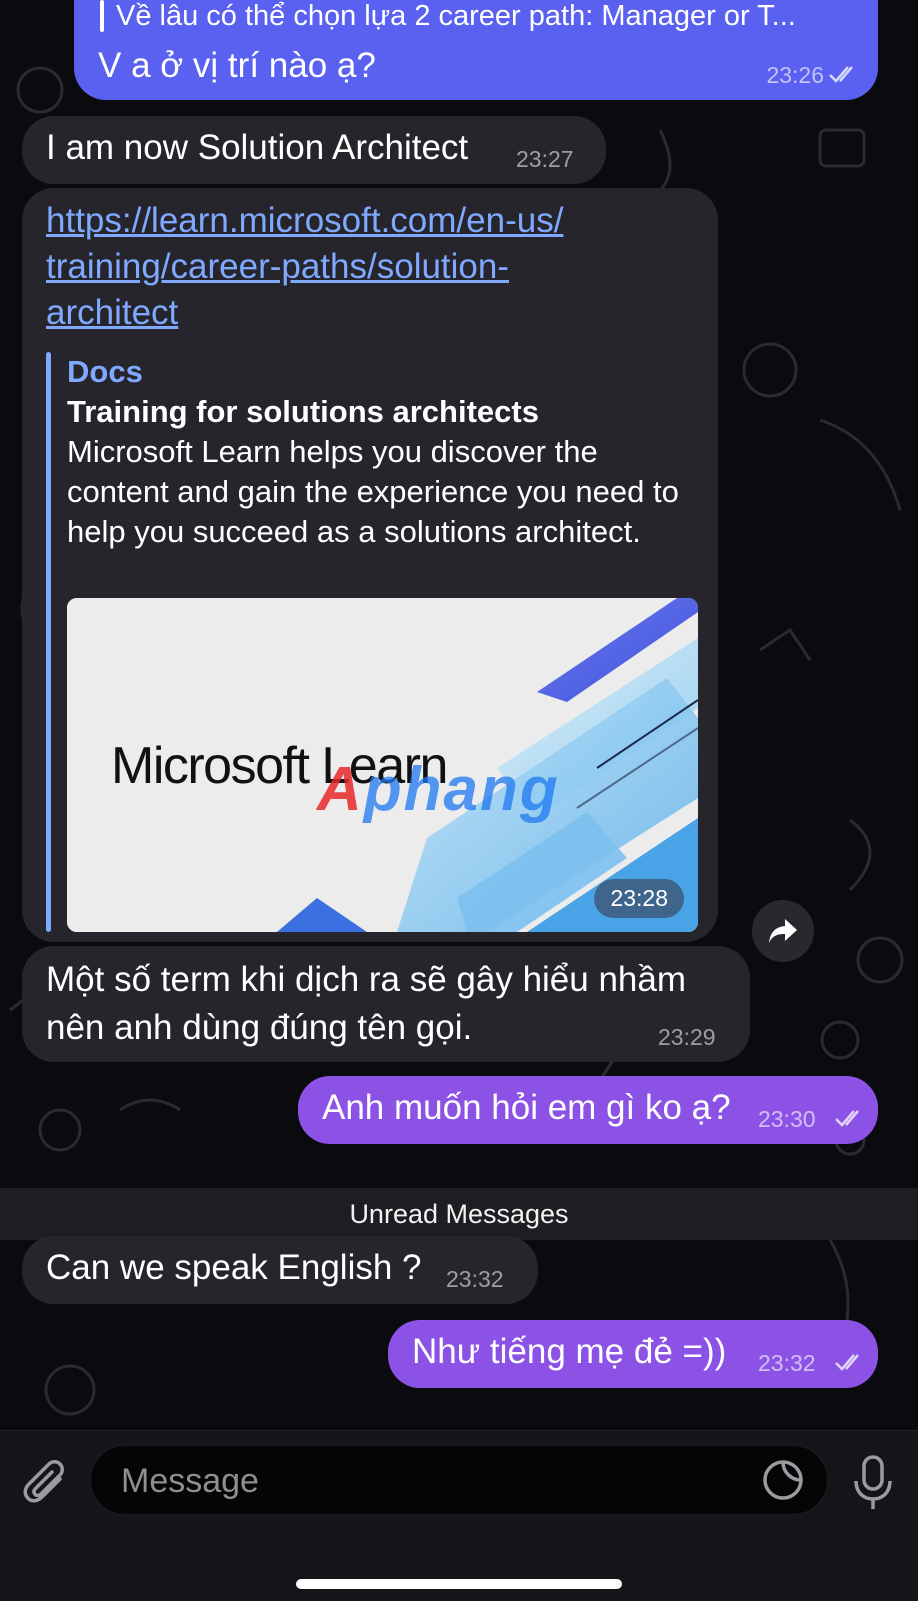 Image resolution: width=918 pixels, height=1601 pixels. I want to click on message-link-line-2: training/career-paths/solution-, so click(277, 266).